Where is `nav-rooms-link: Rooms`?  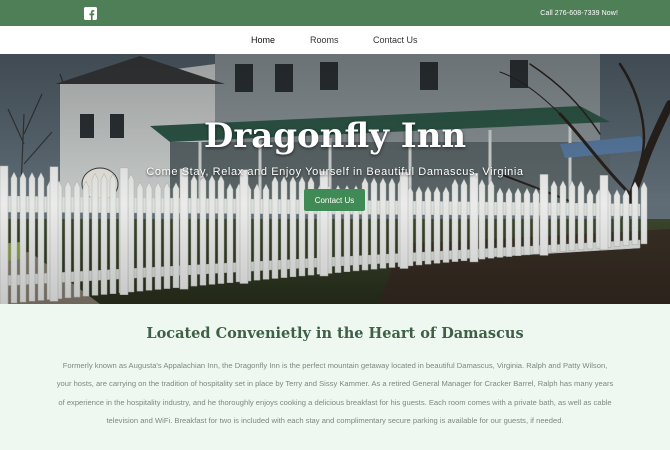
nav-rooms-link: Rooms is located at coordinates (324, 40).